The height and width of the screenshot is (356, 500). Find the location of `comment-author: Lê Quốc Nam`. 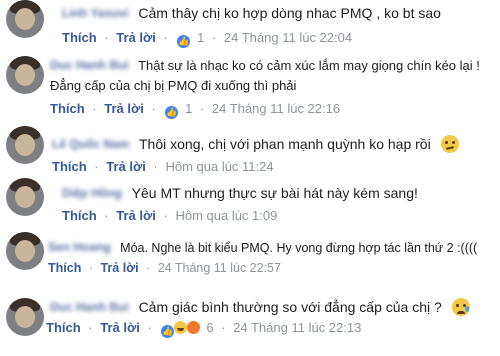

comment-author: Lê Quốc Nam is located at coordinates (90, 144).